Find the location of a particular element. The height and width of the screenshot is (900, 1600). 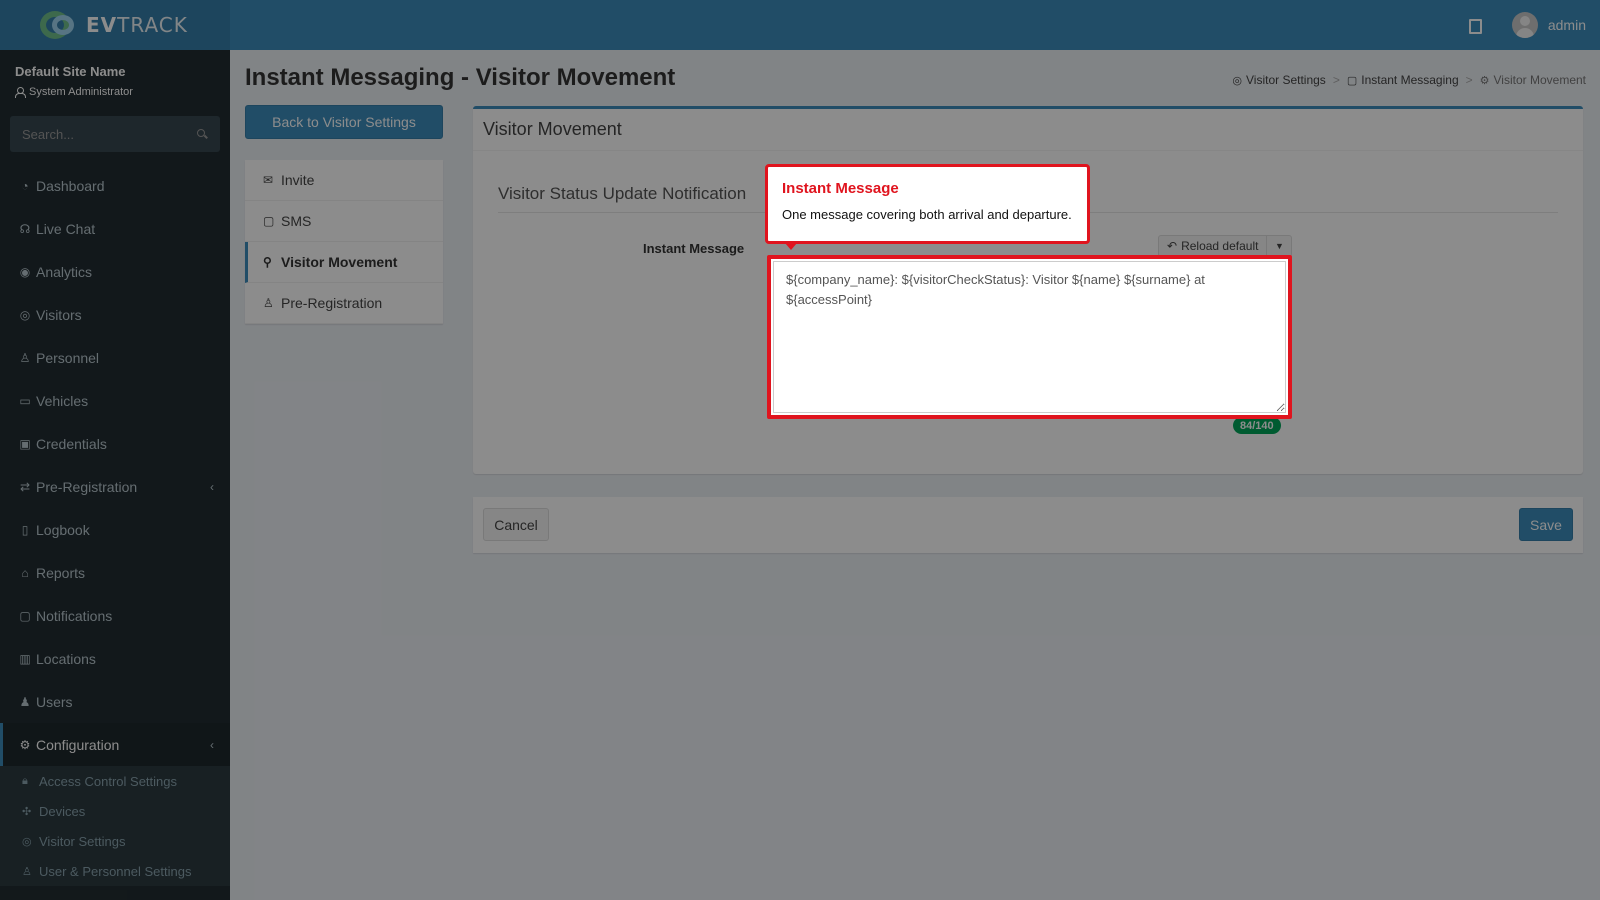

personnel-icon: ♙ is located at coordinates (25, 357).